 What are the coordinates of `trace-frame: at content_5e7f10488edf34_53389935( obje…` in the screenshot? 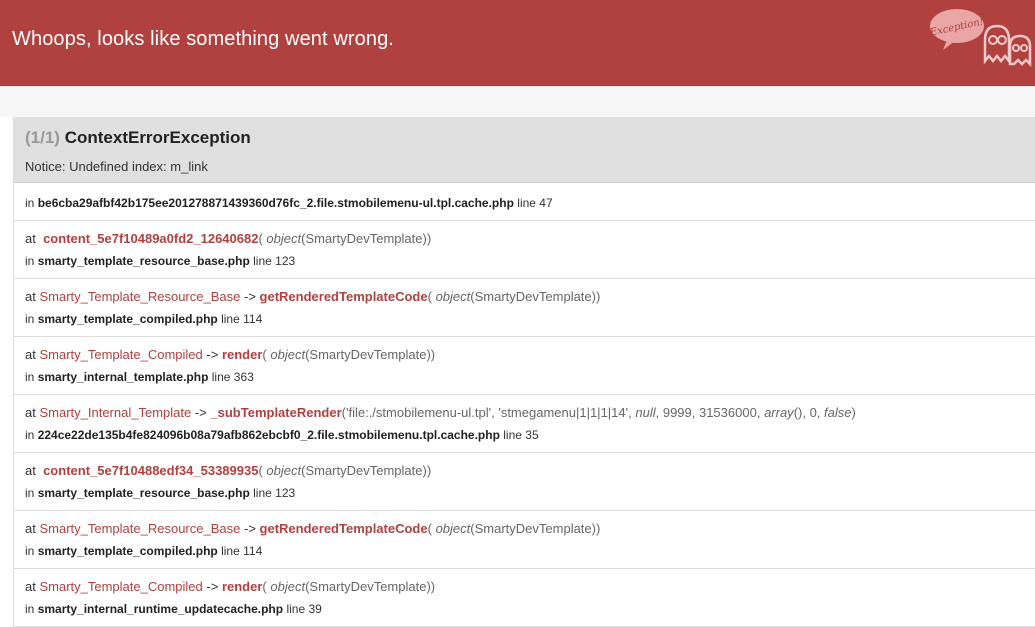 It's located at (524, 482).